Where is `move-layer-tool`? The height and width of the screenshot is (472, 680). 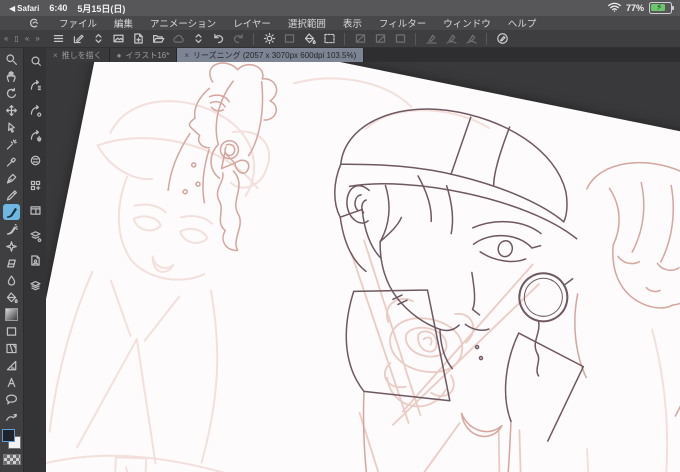 move-layer-tool is located at coordinates (11, 110).